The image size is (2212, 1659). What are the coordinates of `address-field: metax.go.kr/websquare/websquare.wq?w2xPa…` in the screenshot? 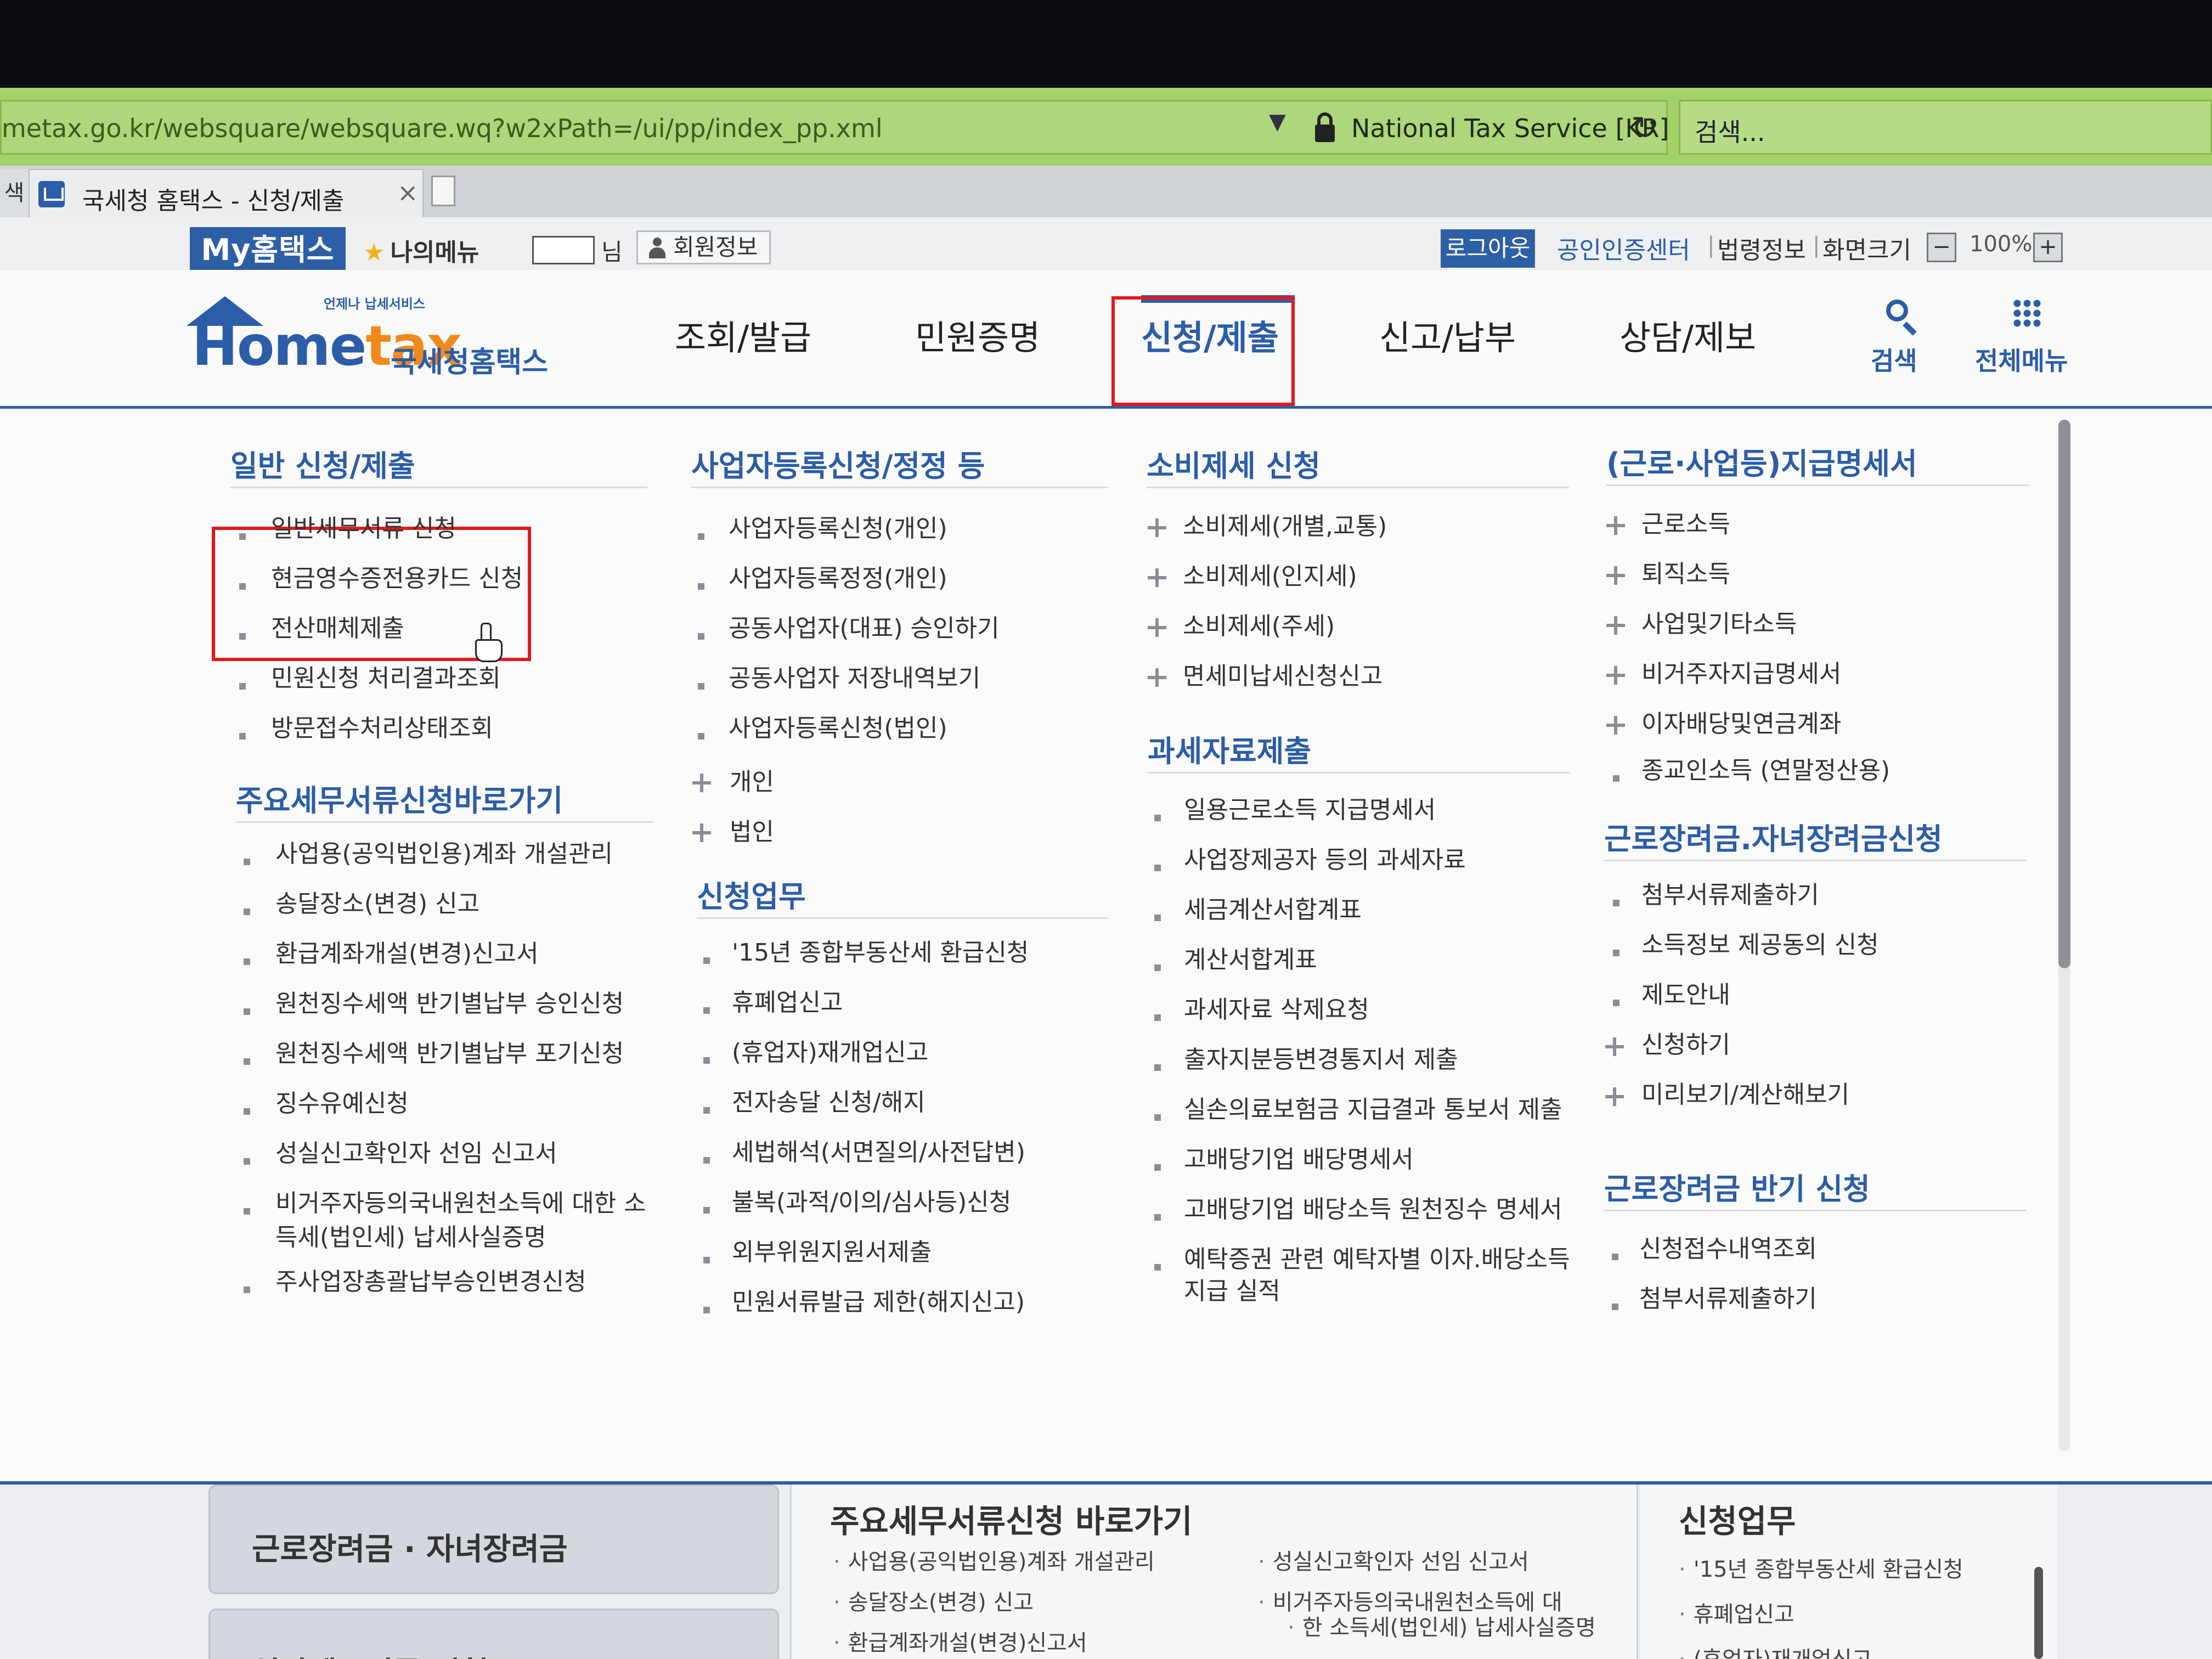 It's located at (835, 128).